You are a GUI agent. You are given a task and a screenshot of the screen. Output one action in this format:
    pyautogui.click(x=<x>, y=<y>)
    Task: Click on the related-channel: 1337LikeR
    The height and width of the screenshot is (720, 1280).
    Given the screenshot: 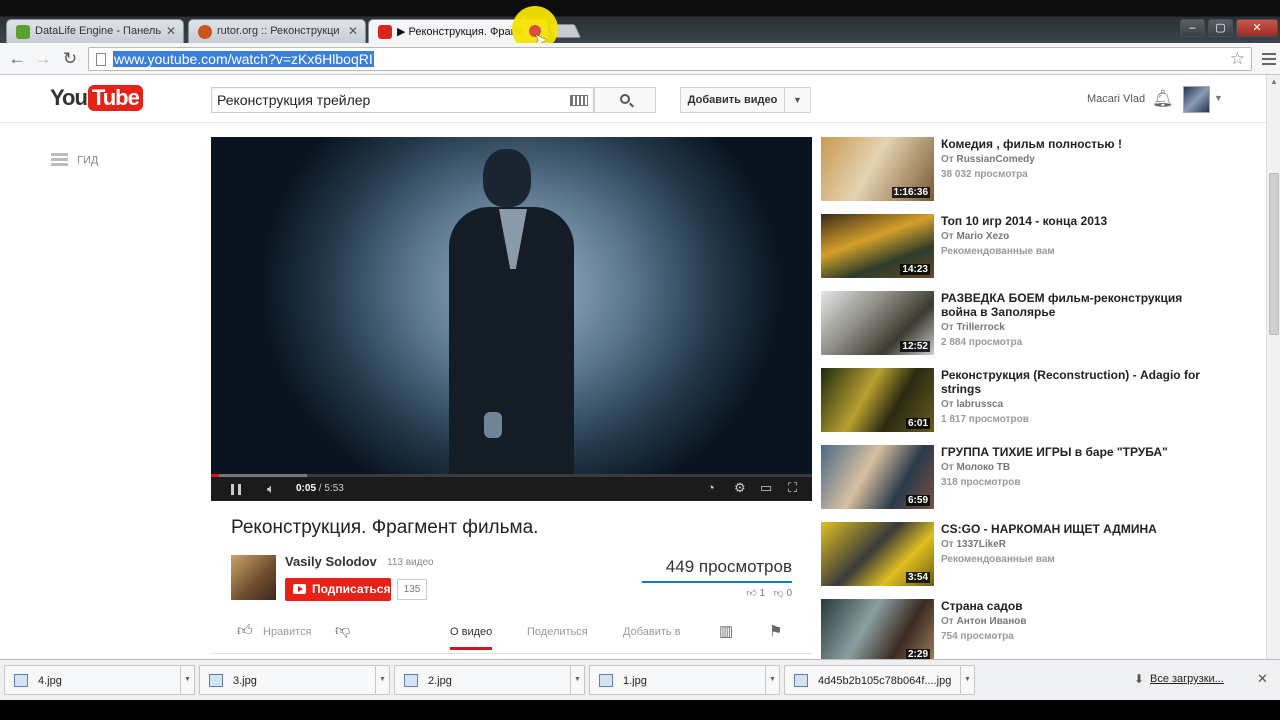 What is the action you would take?
    pyautogui.click(x=980, y=544)
    